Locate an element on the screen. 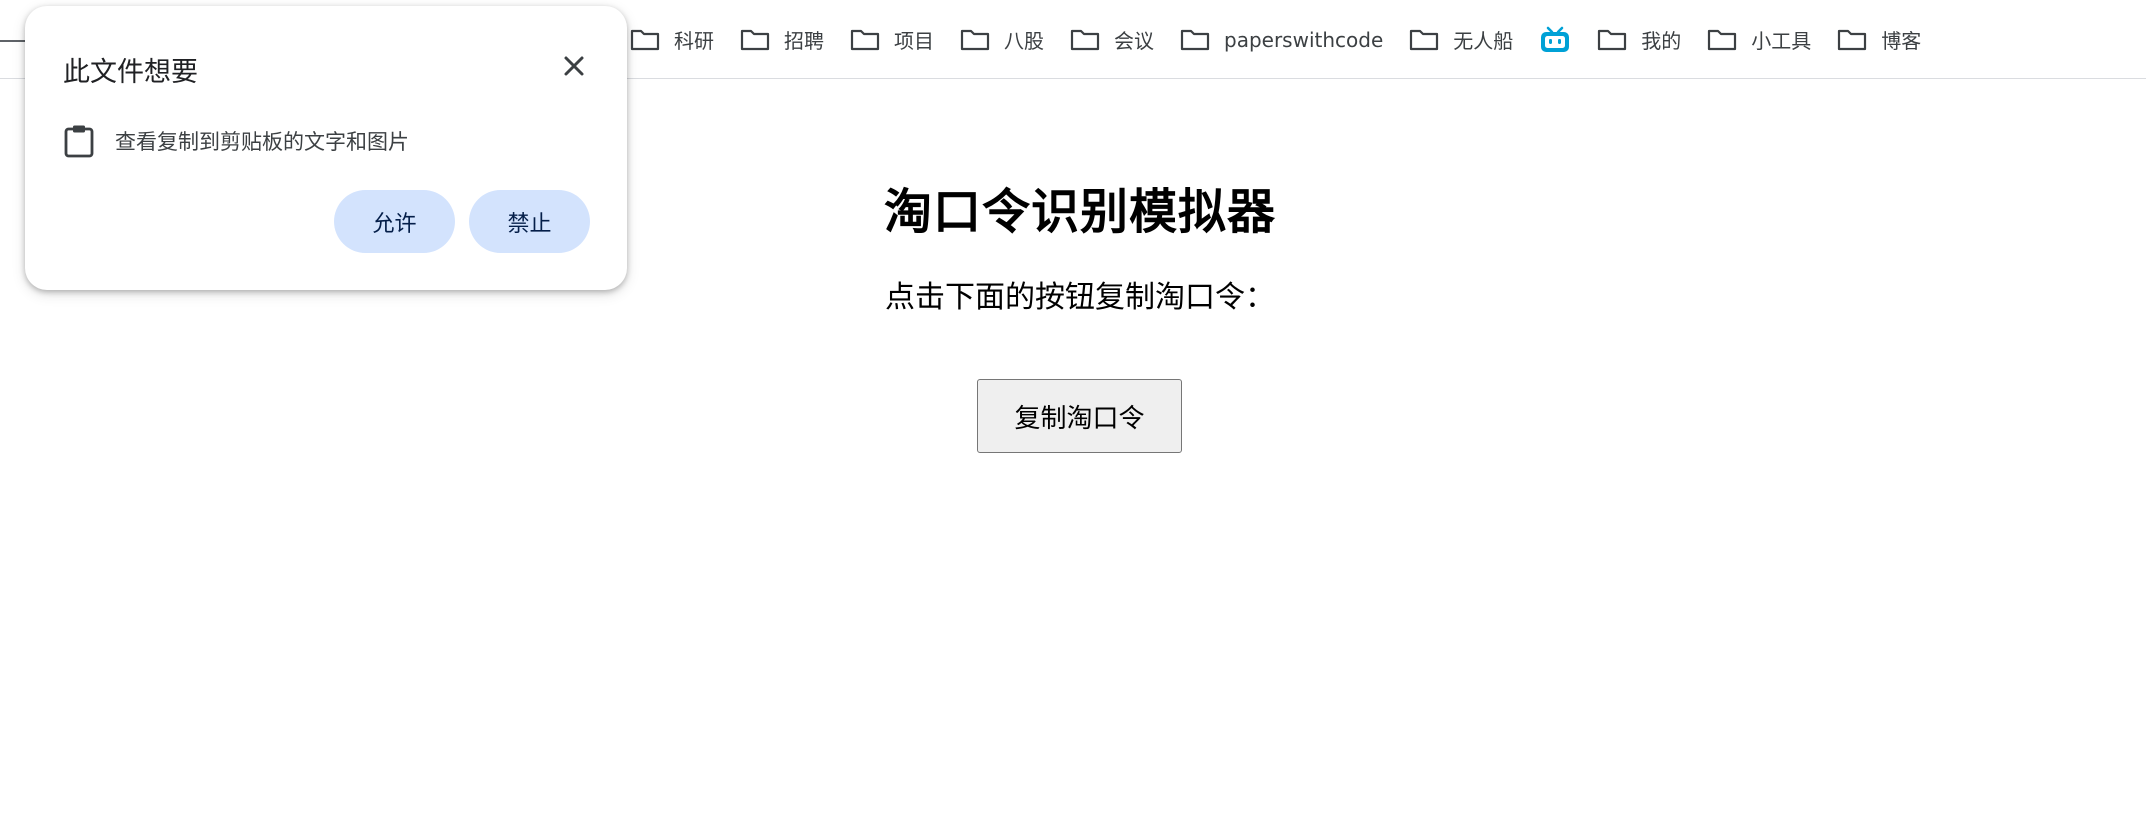 The image size is (2146, 815). bookmark-label: 无人船 is located at coordinates (1483, 41).